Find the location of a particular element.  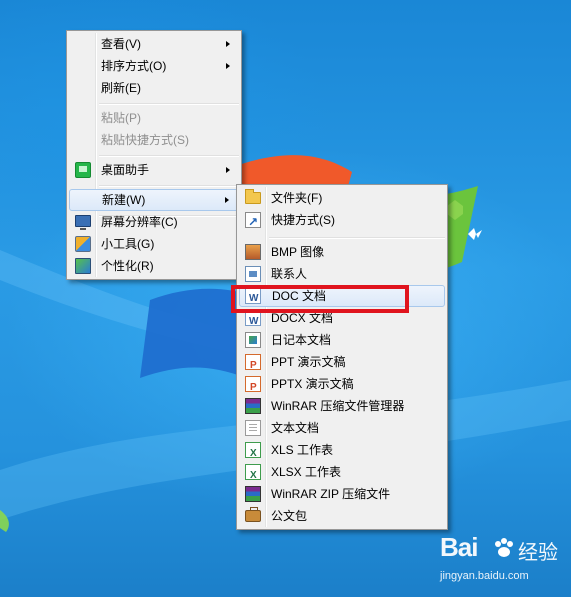

monitor-icon is located at coordinates (83, 222).